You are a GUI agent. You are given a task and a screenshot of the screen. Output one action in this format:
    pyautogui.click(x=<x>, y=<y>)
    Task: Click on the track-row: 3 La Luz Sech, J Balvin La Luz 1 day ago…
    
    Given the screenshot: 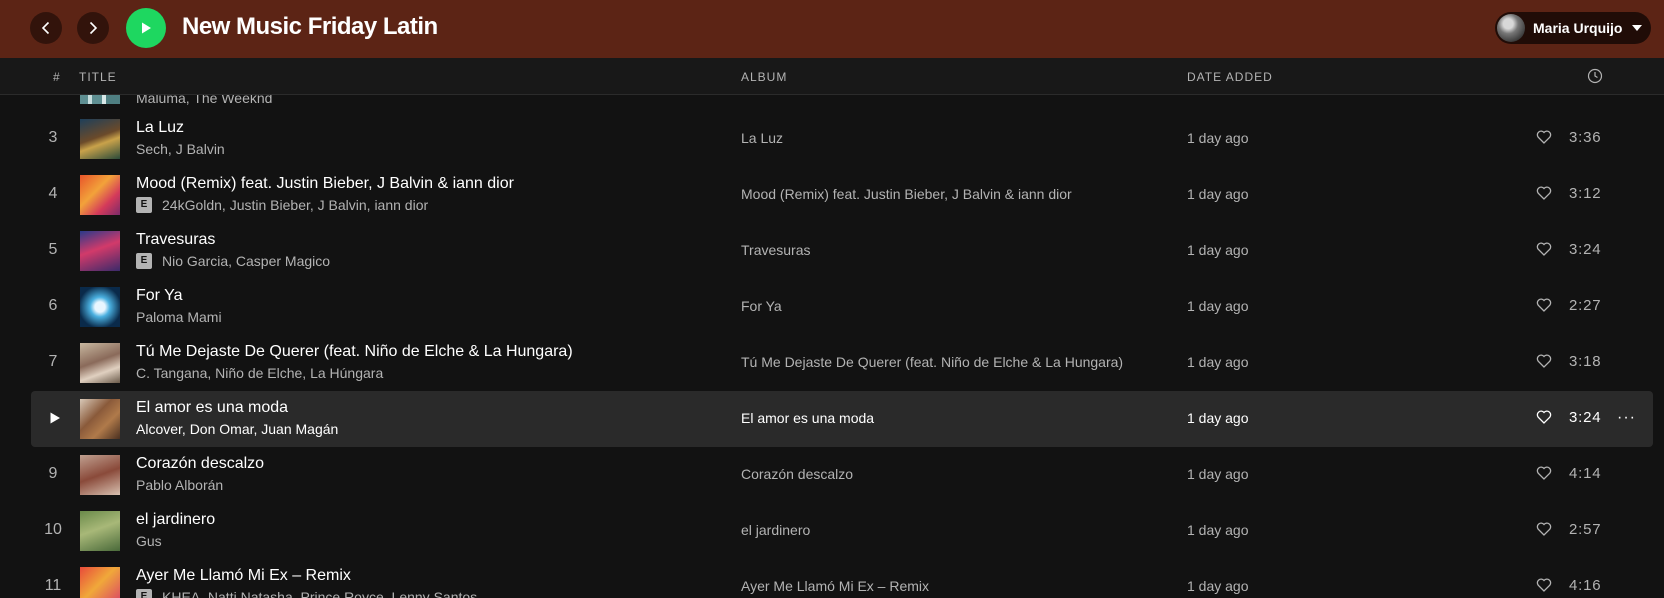 What is the action you would take?
    pyautogui.click(x=842, y=139)
    